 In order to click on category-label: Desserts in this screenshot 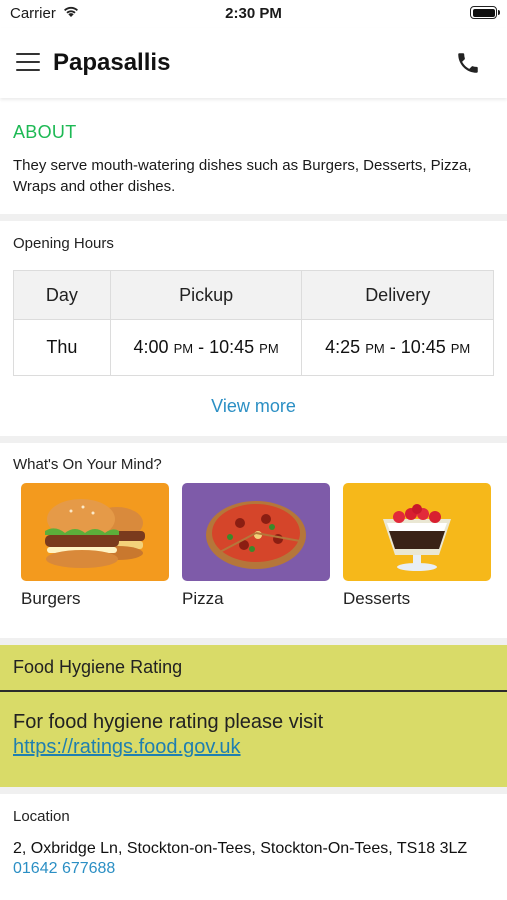, I will do `click(377, 598)`.